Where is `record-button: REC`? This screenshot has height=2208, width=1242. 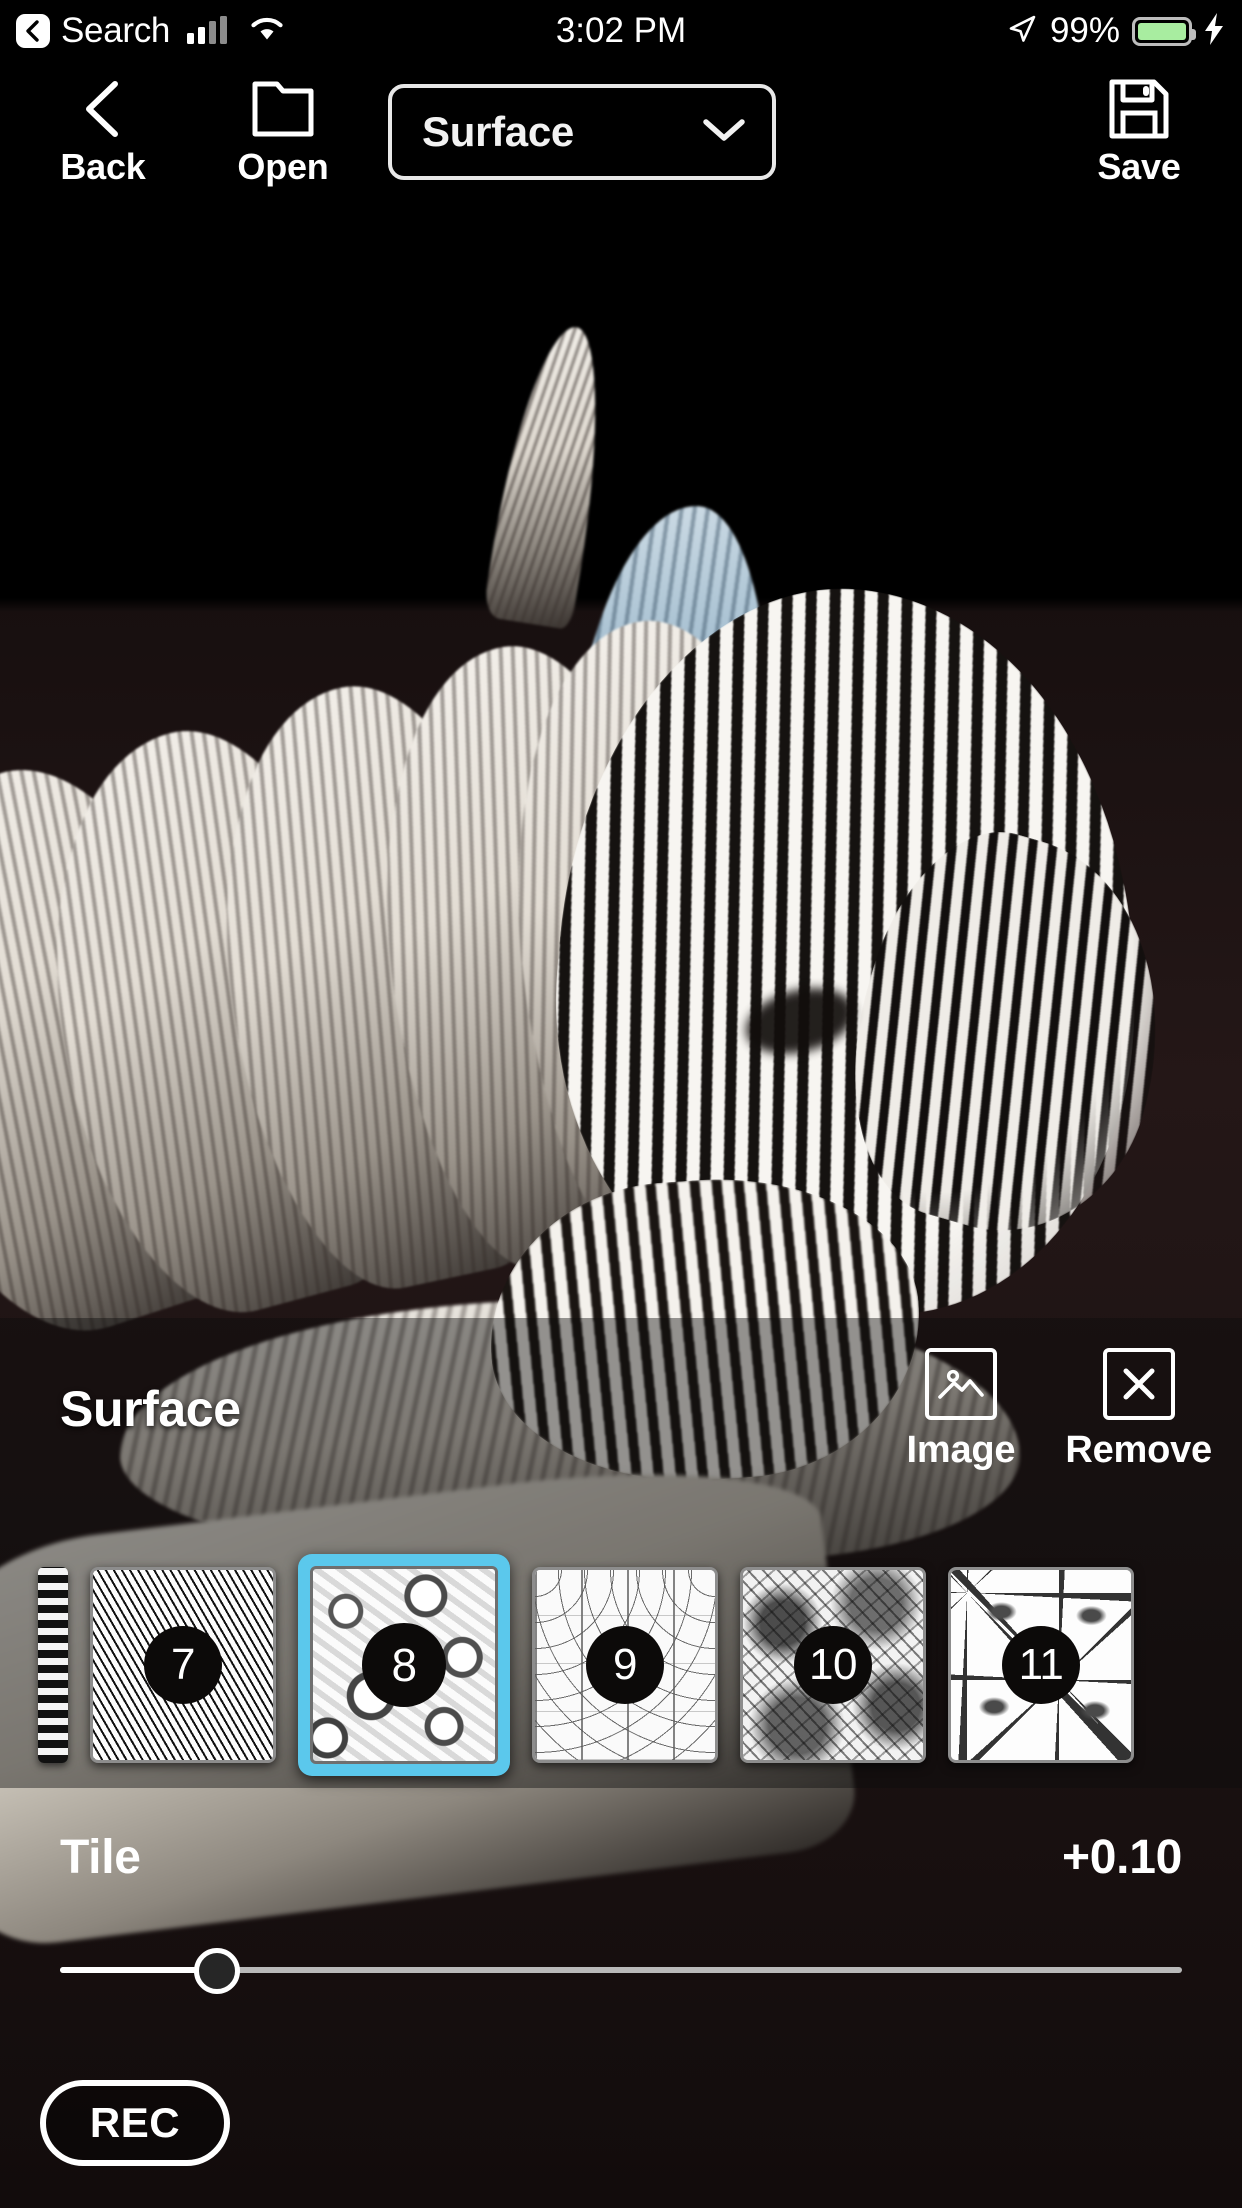 record-button: REC is located at coordinates (135, 2123).